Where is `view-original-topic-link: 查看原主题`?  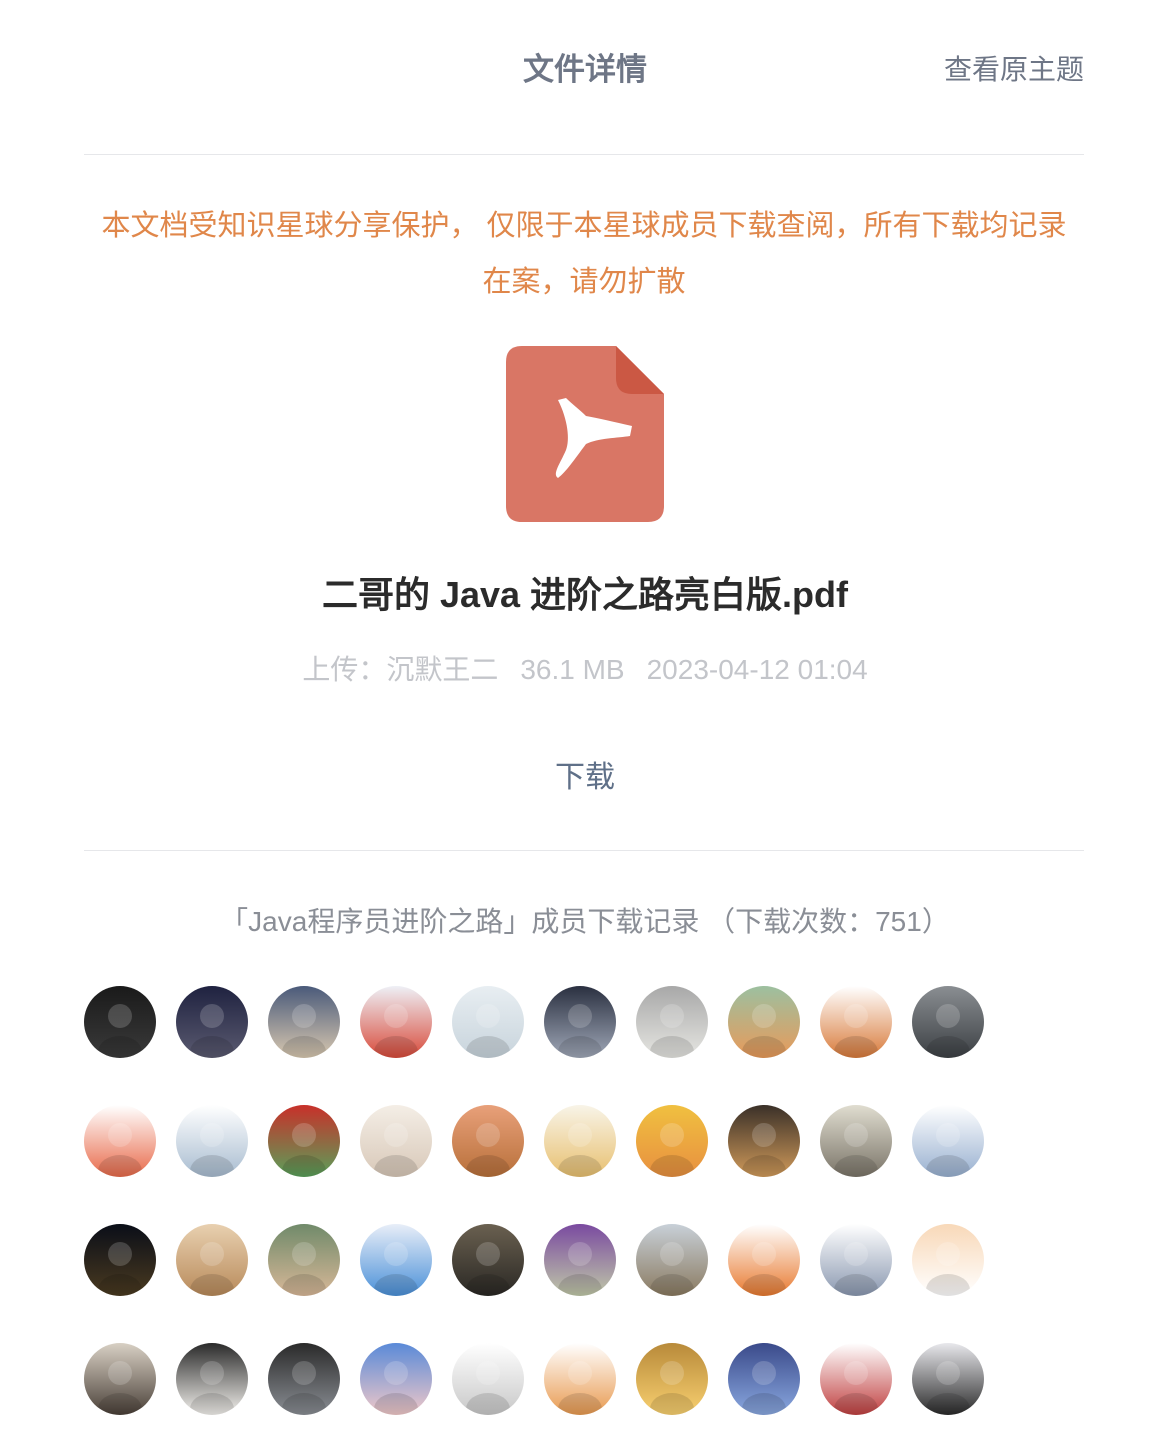 view-original-topic-link: 查看原主题 is located at coordinates (1014, 68).